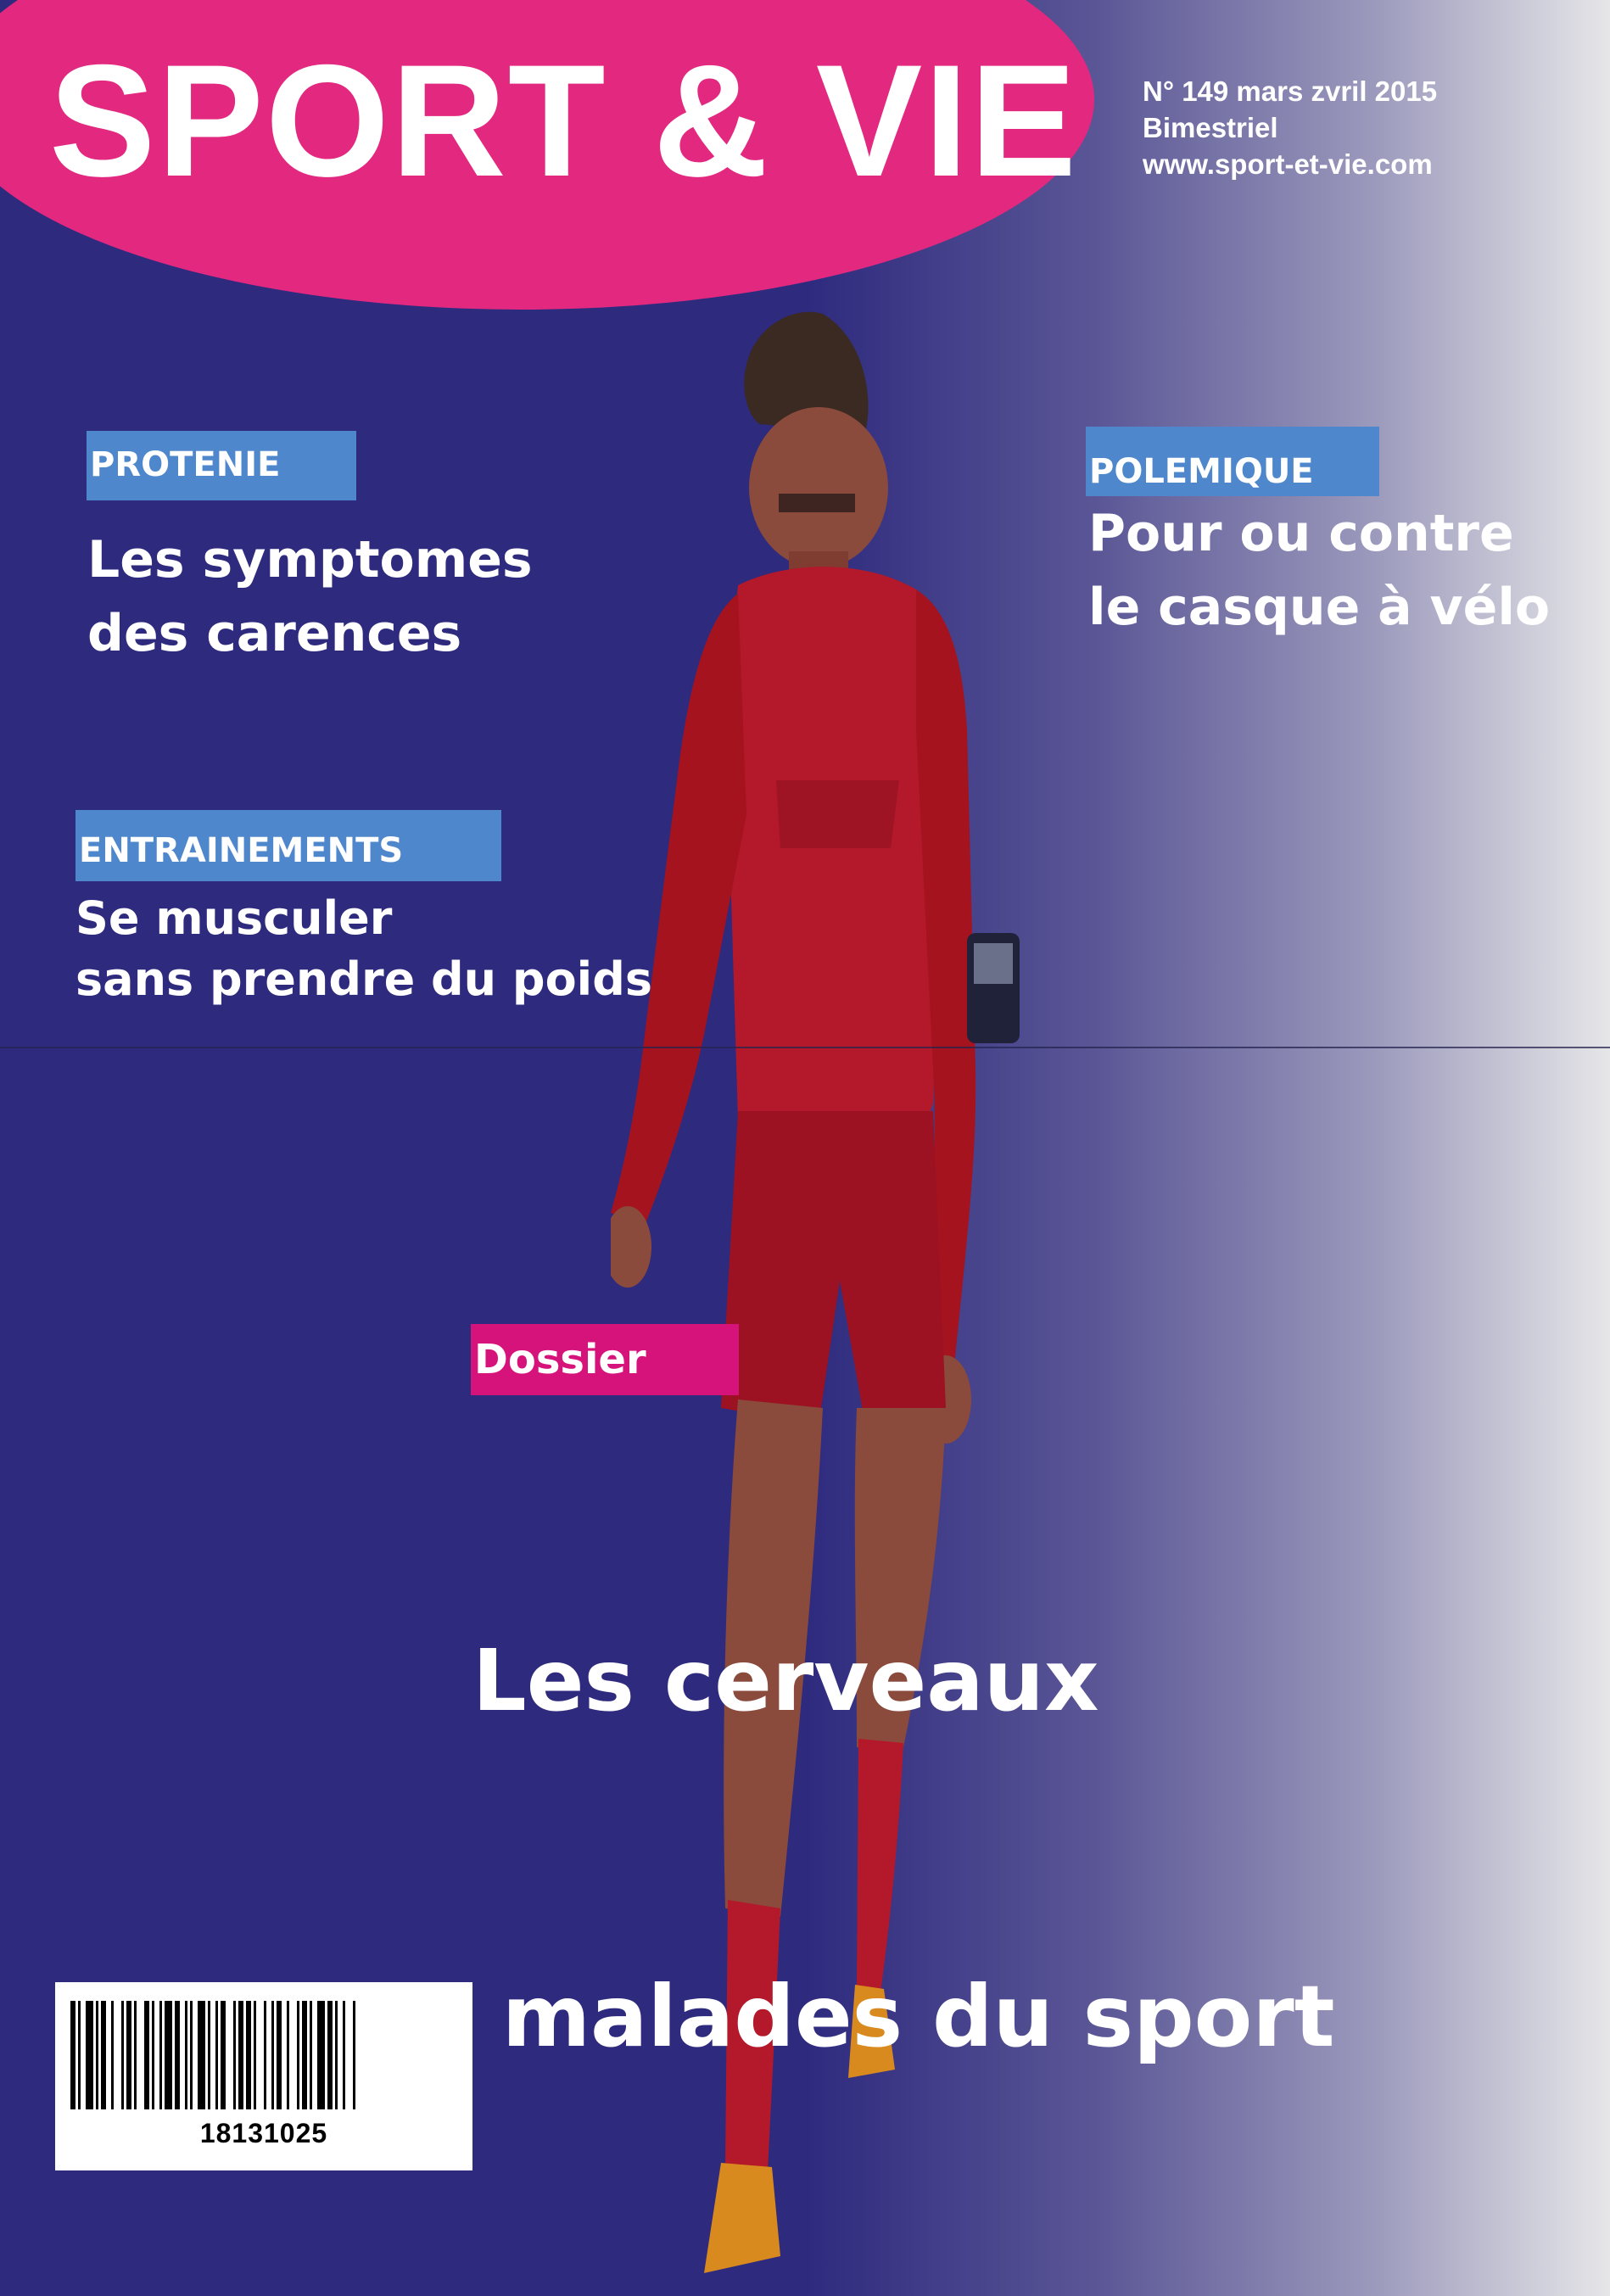  What do you see at coordinates (1232, 461) in the screenshot?
I see `kicker-polemique: POLEMIQUE` at bounding box center [1232, 461].